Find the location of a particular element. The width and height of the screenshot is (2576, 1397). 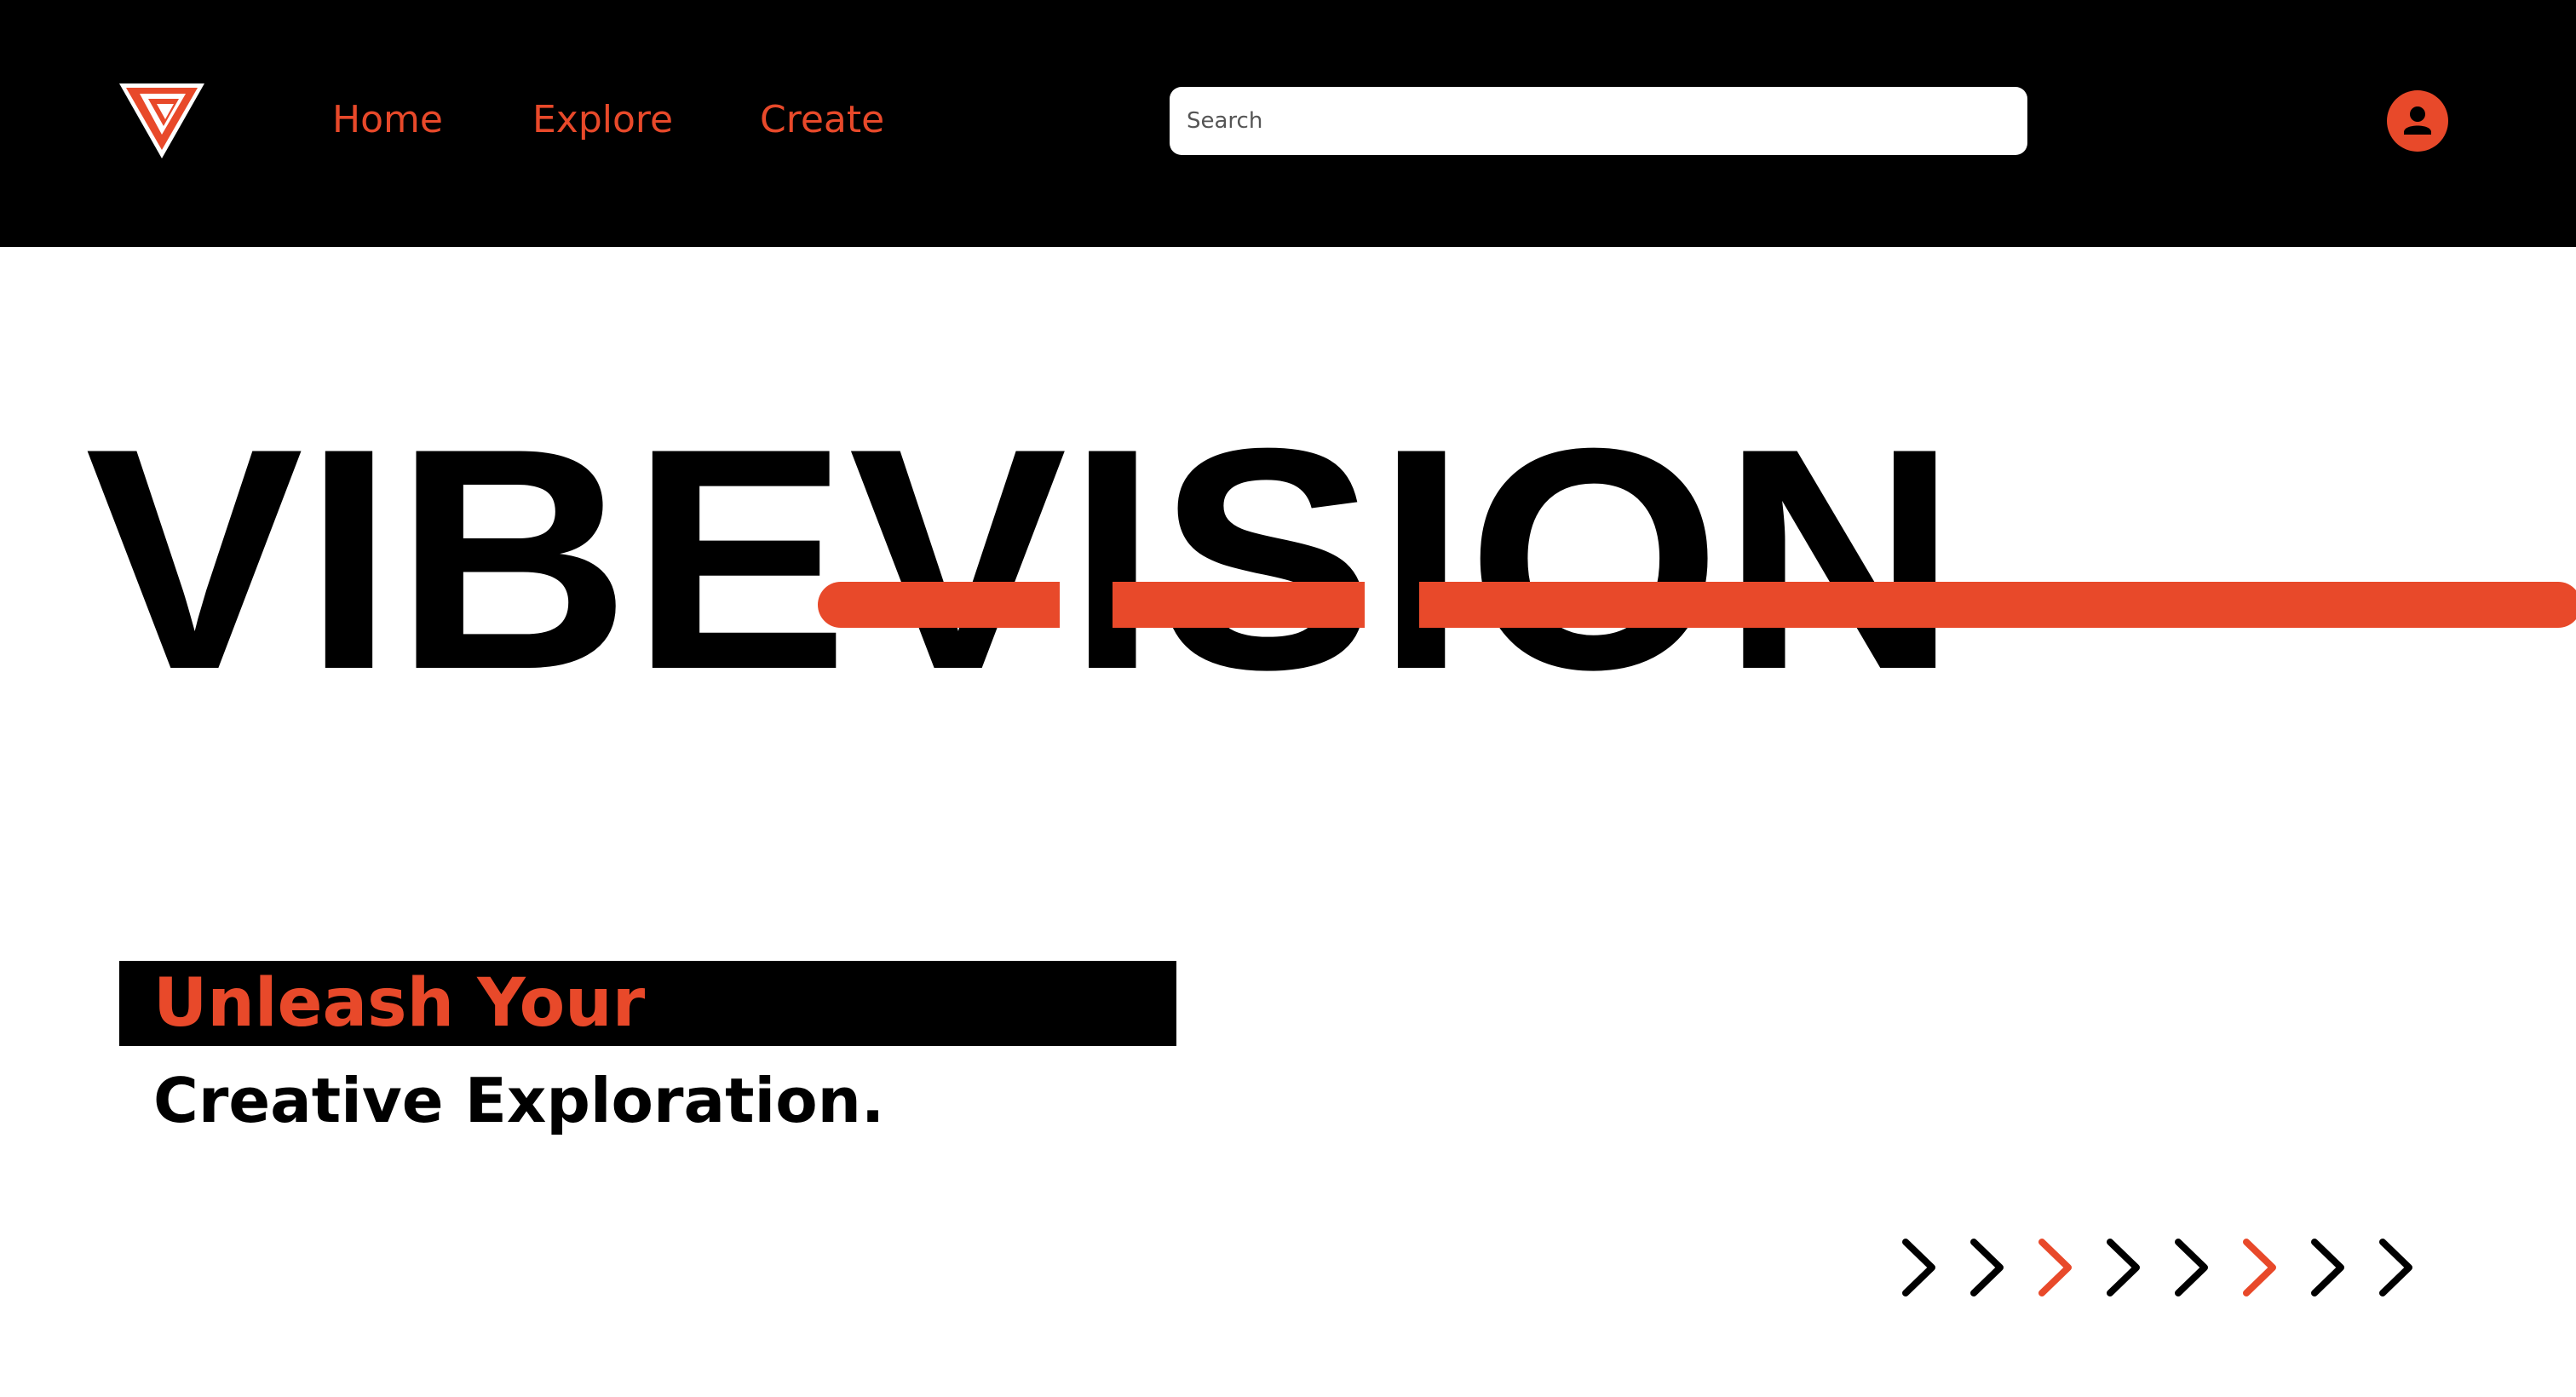

search-input is located at coordinates (1599, 121).